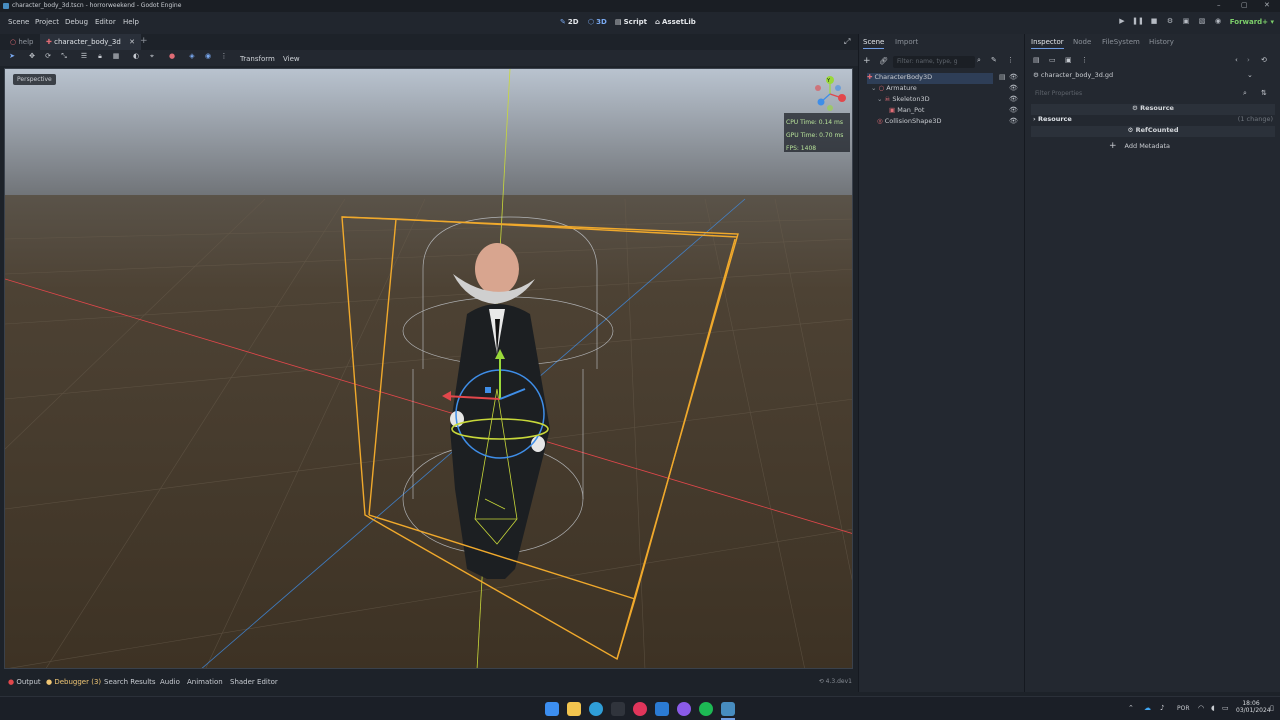  Describe the element at coordinates (291, 59) in the screenshot. I see `view-menu: View` at that location.